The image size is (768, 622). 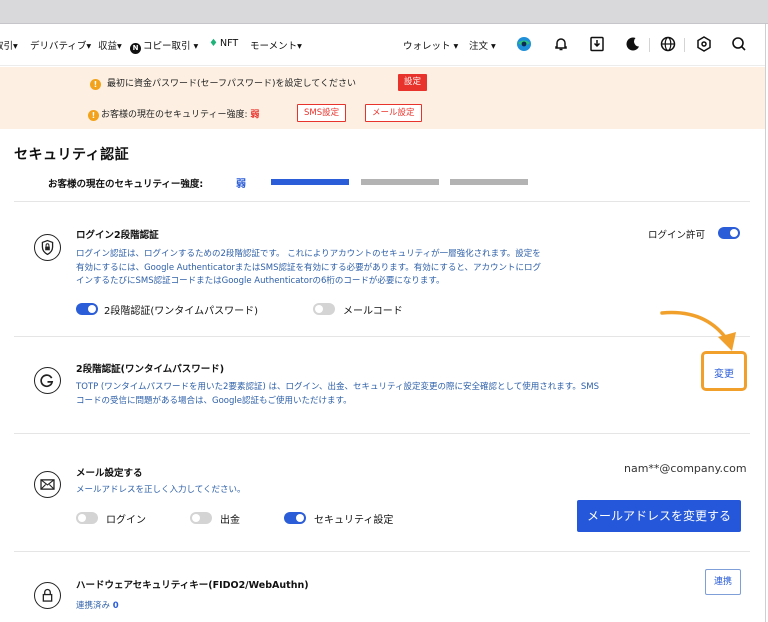 What do you see at coordinates (384, 12) in the screenshot?
I see `browser-titlebar` at bounding box center [384, 12].